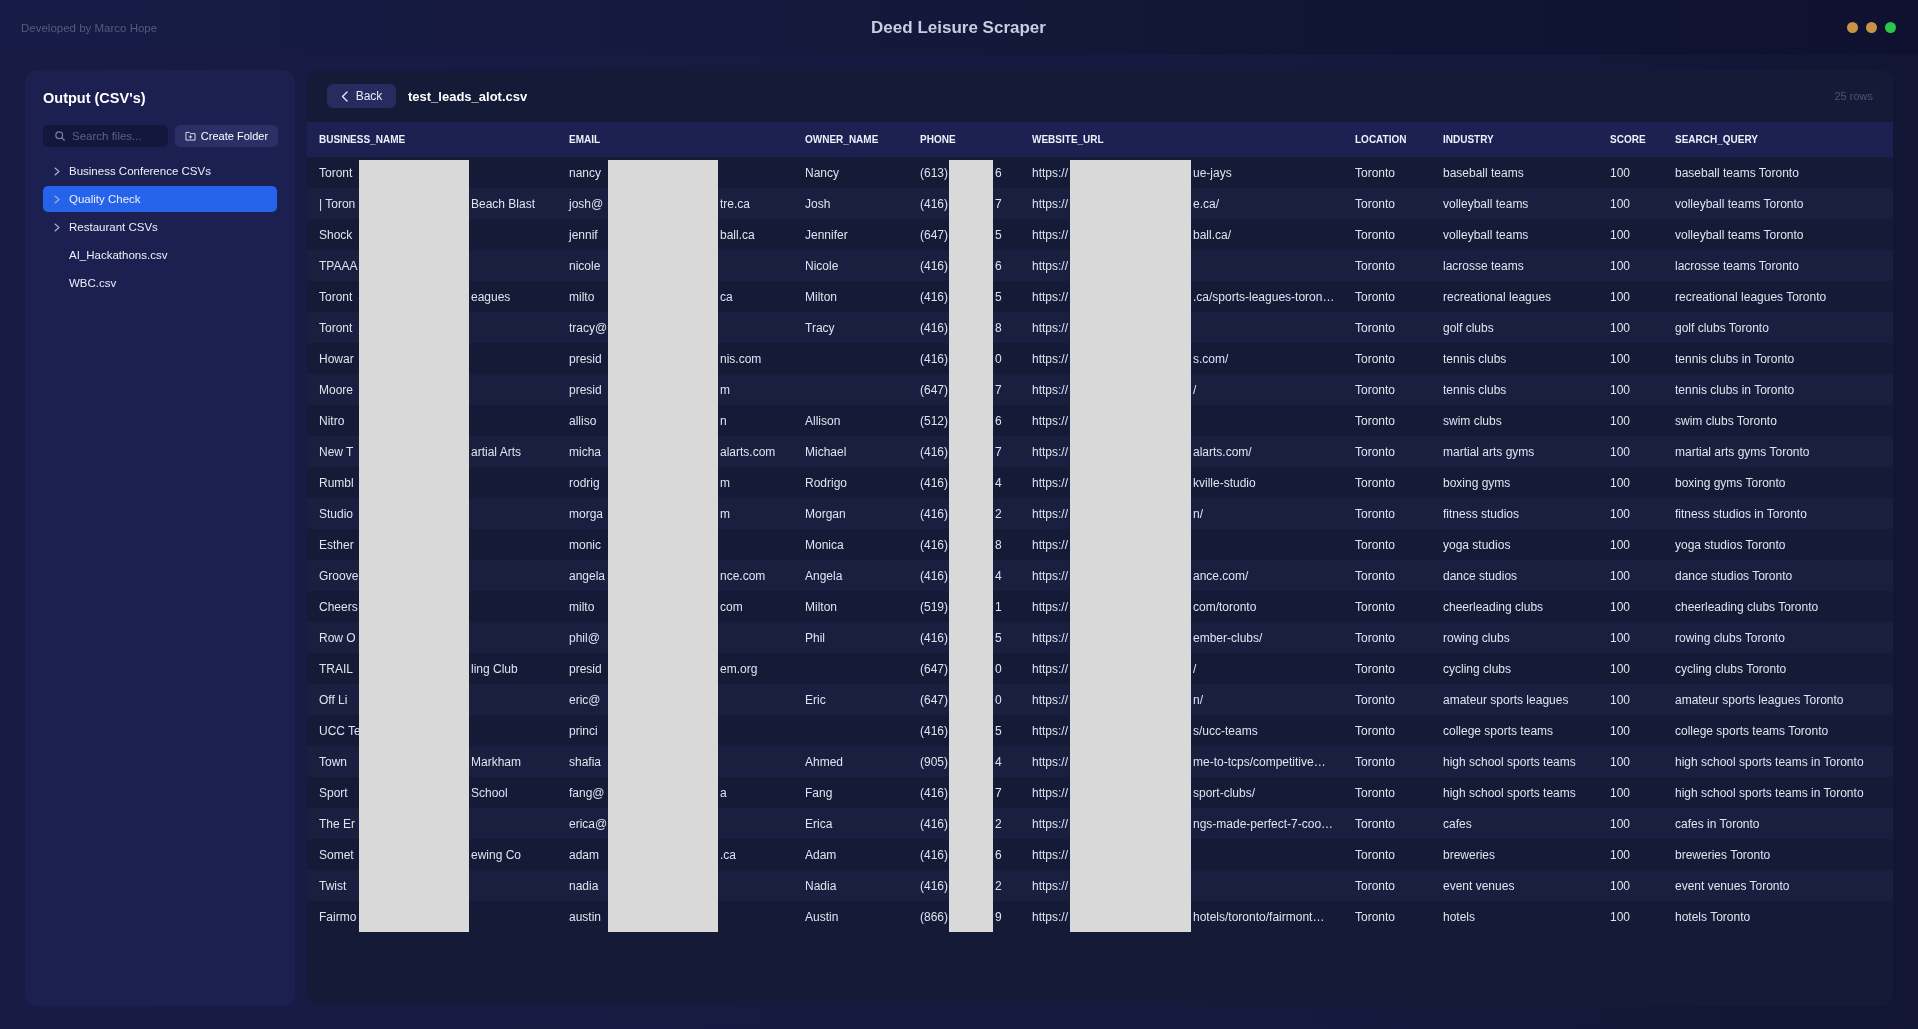  What do you see at coordinates (725, 513) in the screenshot?
I see `table-cell: m` at bounding box center [725, 513].